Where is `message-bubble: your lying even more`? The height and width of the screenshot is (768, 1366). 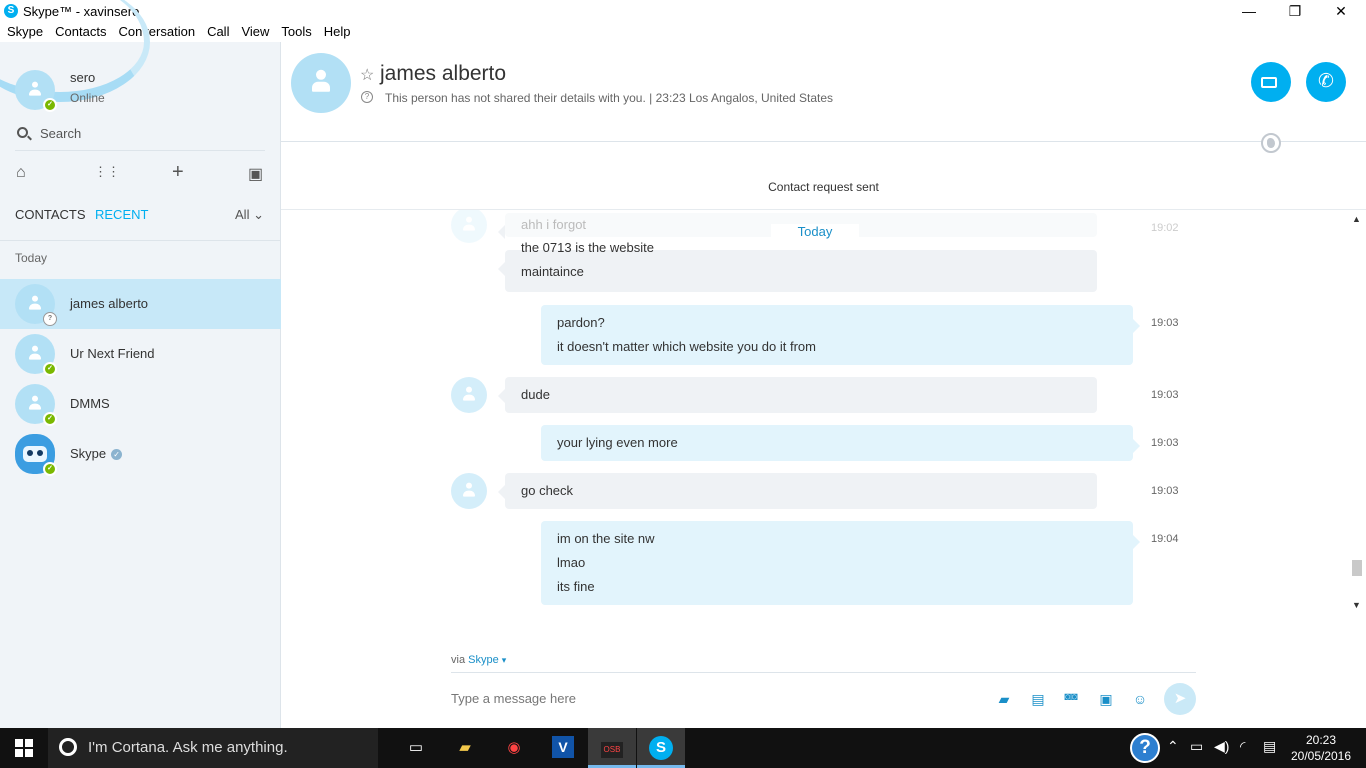 message-bubble: your lying even more is located at coordinates (840, 443).